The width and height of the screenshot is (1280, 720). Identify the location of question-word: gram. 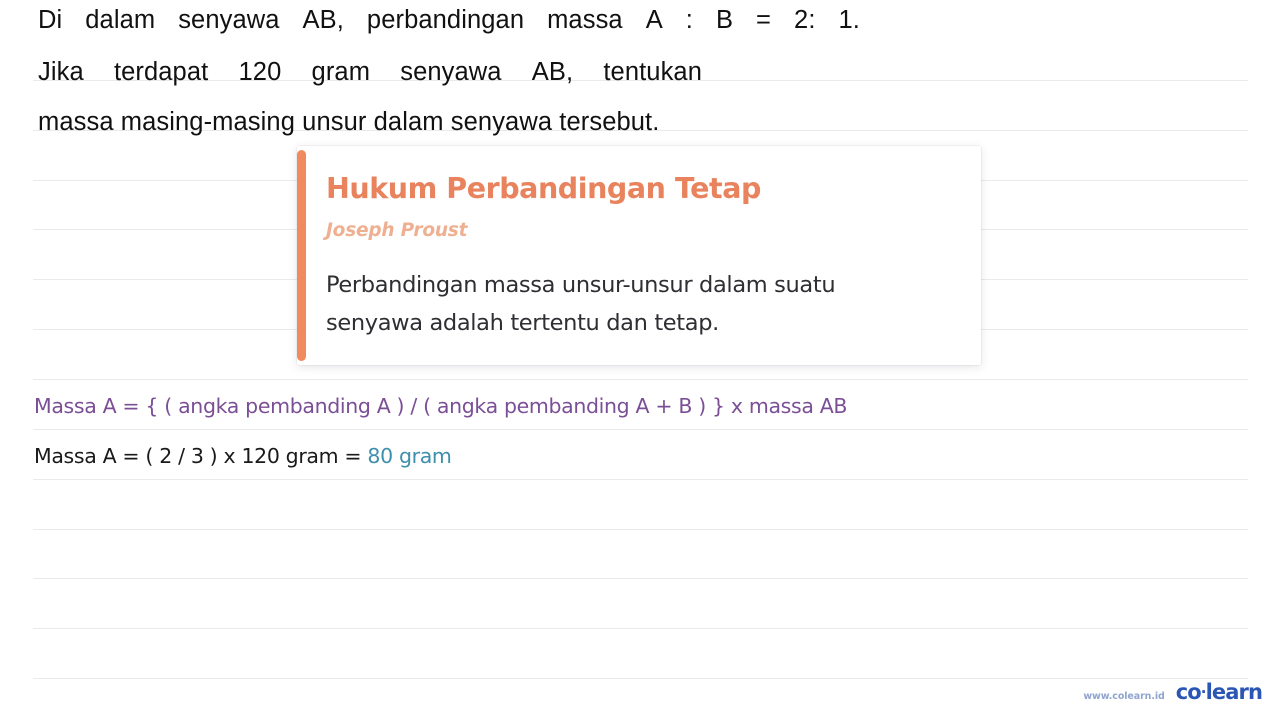
(341, 72).